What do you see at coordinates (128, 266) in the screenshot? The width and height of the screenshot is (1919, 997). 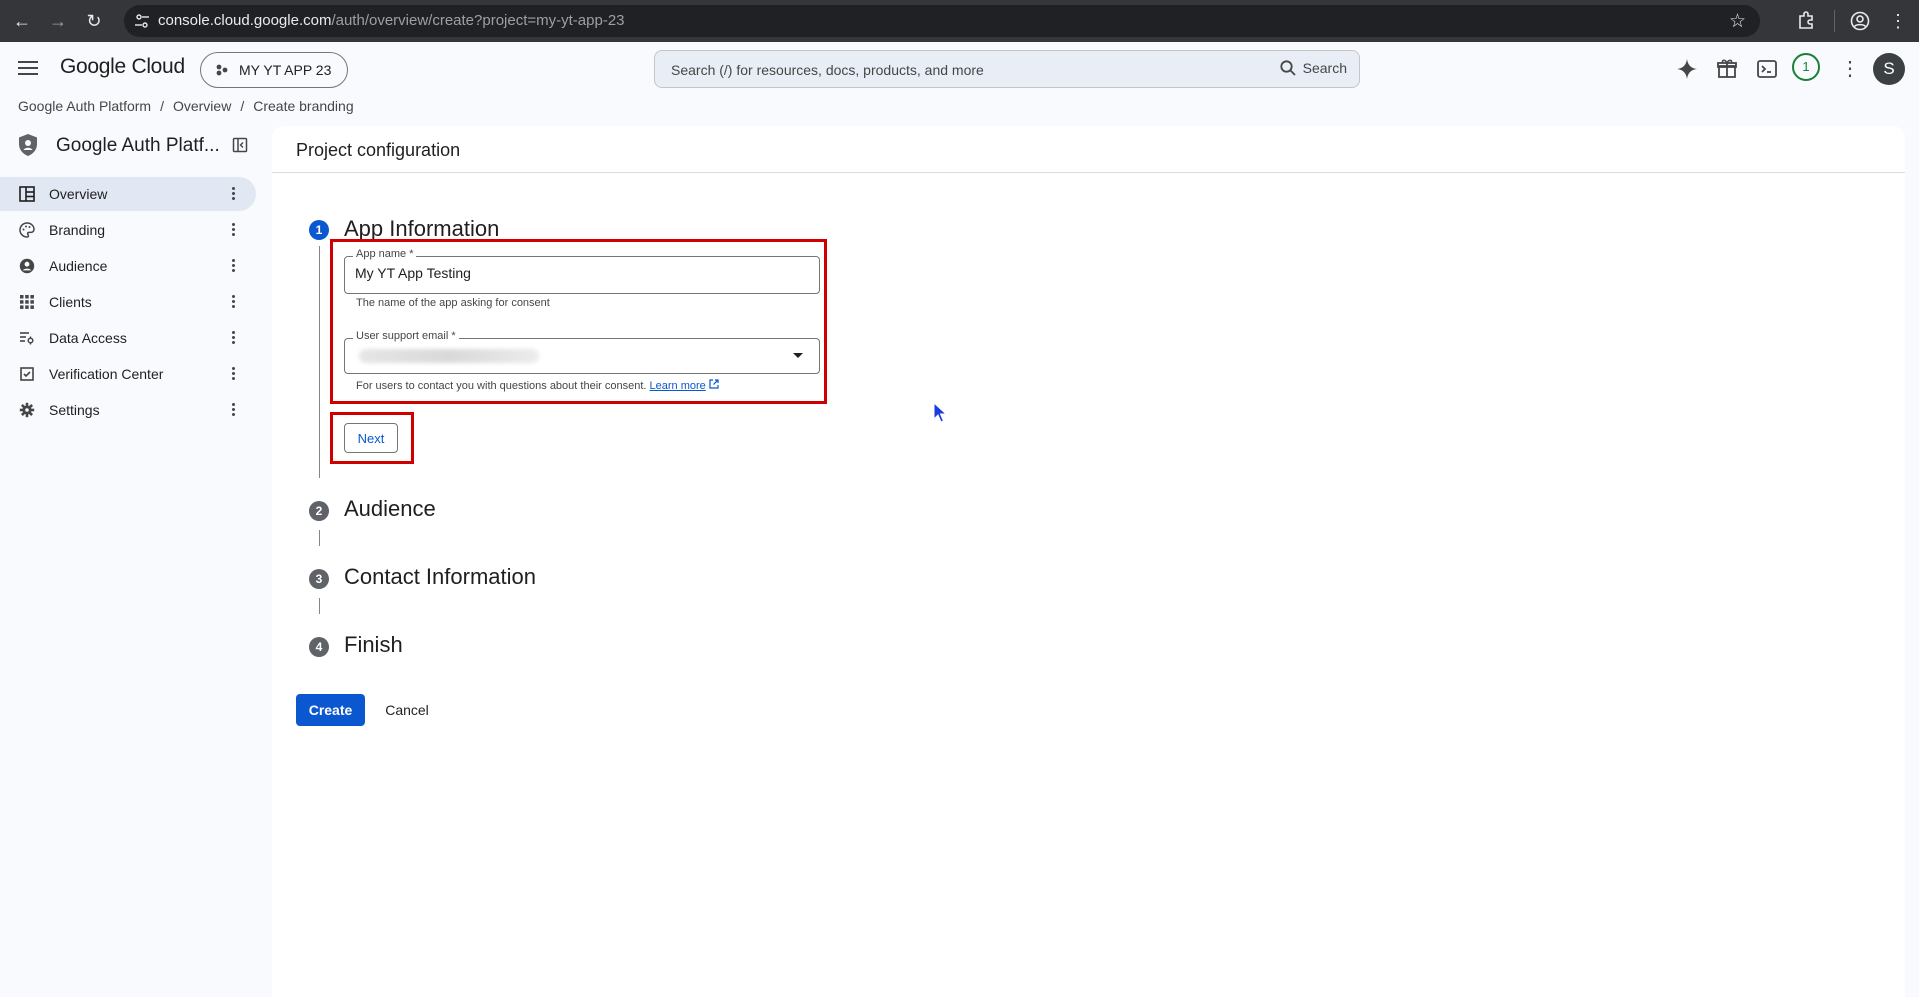 I see `sidebar-item-audience: Audience` at bounding box center [128, 266].